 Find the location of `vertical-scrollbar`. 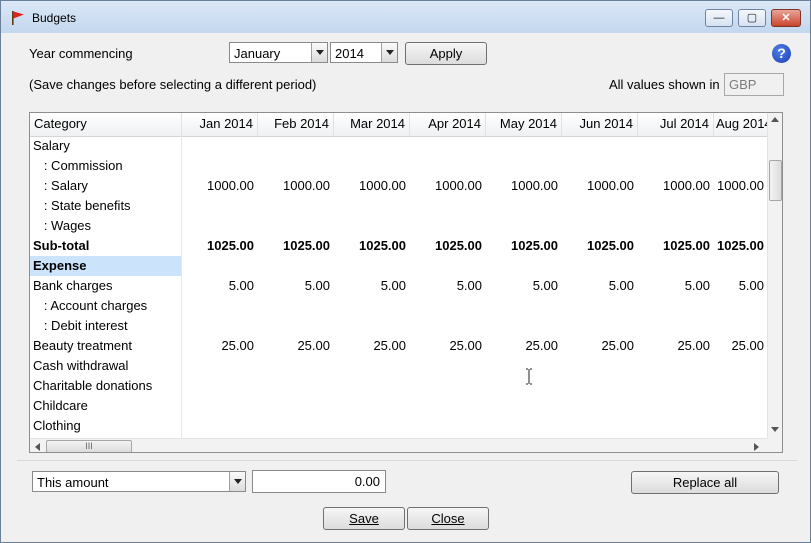

vertical-scrollbar is located at coordinates (774, 276).